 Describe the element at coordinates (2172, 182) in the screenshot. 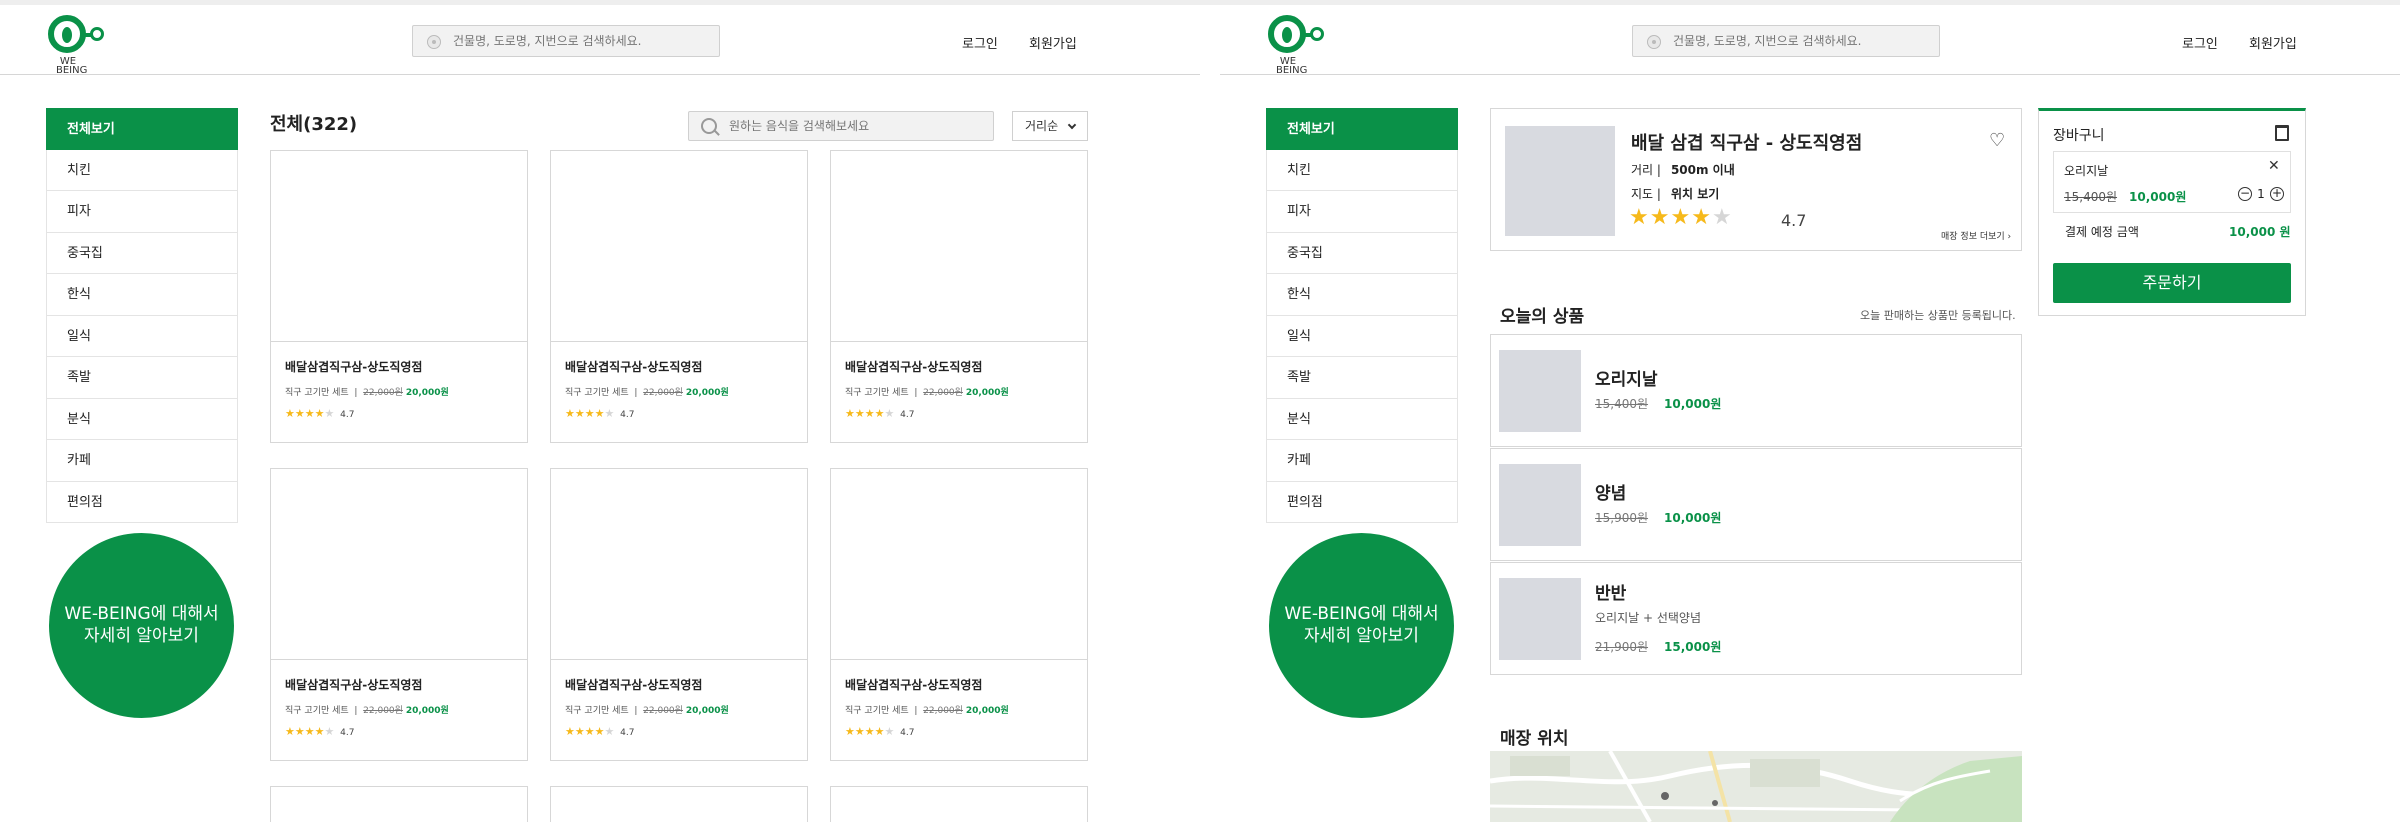

I see `cart-item: 오리지날 ✕ 15,400원 10,000원 −1 +` at that location.